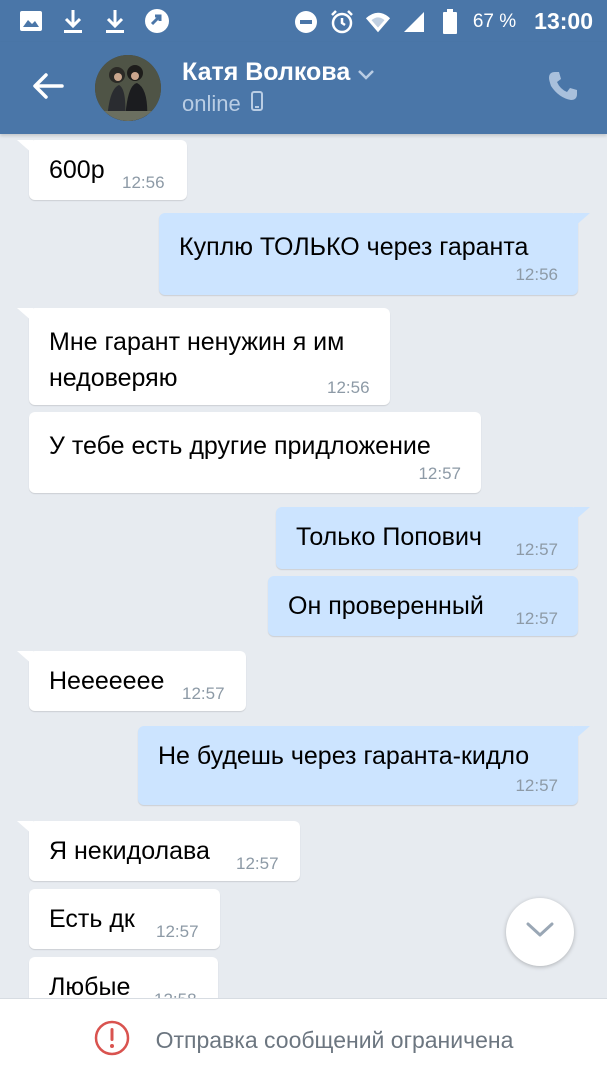 The height and width of the screenshot is (1081, 607). Describe the element at coordinates (211, 103) in the screenshot. I see `contact-status: online` at that location.